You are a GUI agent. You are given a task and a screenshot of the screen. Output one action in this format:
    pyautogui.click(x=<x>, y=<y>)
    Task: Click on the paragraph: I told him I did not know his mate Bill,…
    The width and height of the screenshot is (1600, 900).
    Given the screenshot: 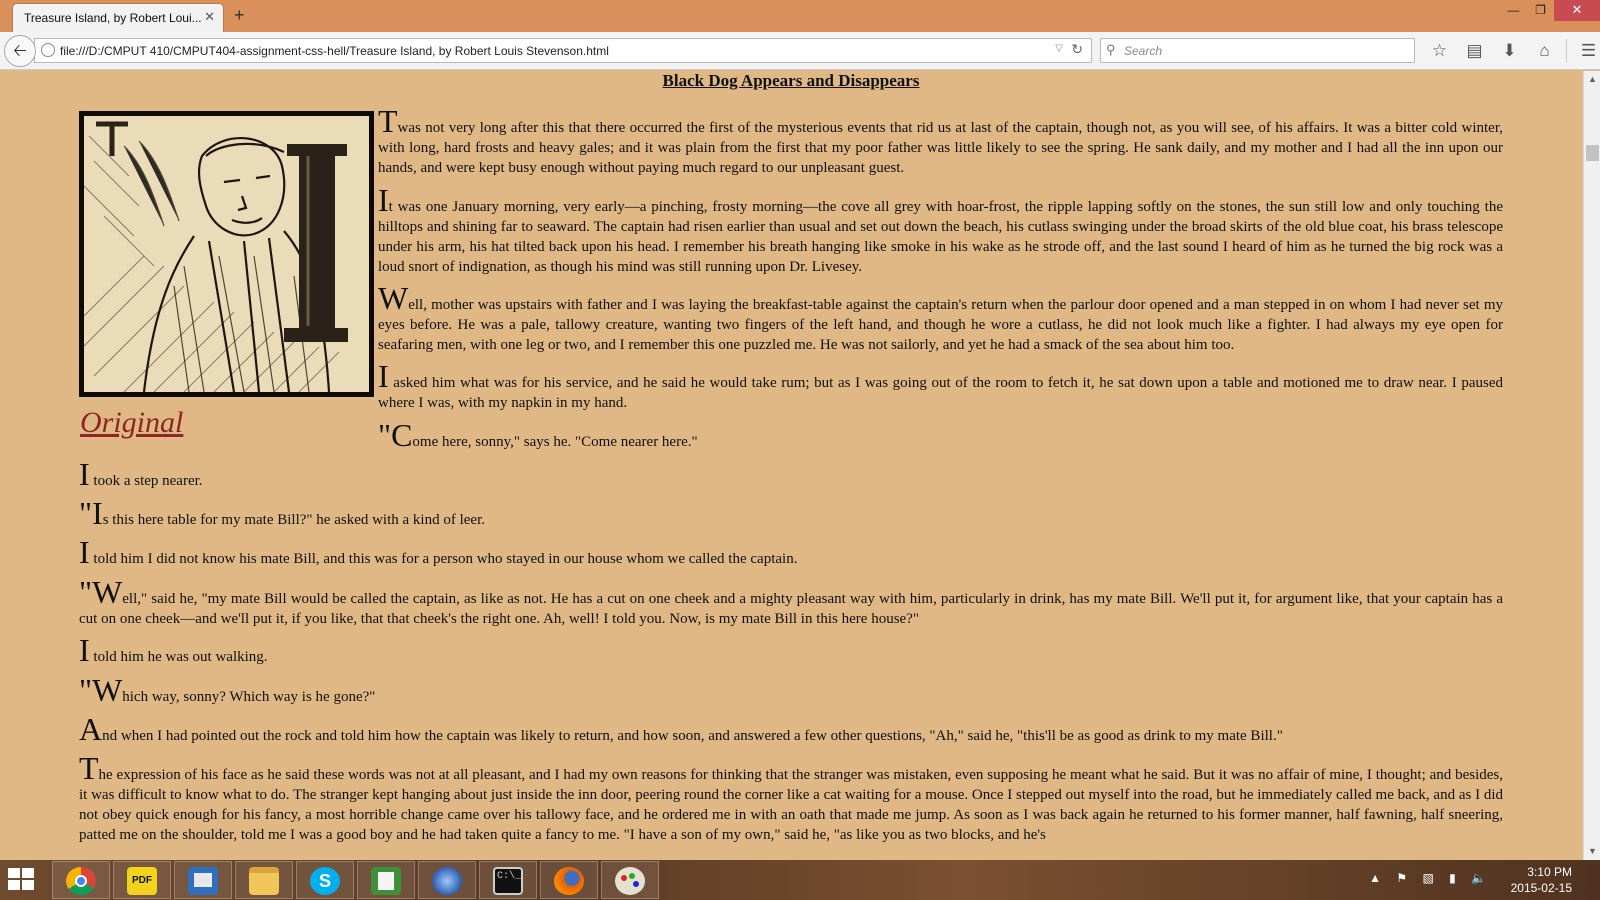 What is the action you would take?
    pyautogui.click(x=791, y=552)
    